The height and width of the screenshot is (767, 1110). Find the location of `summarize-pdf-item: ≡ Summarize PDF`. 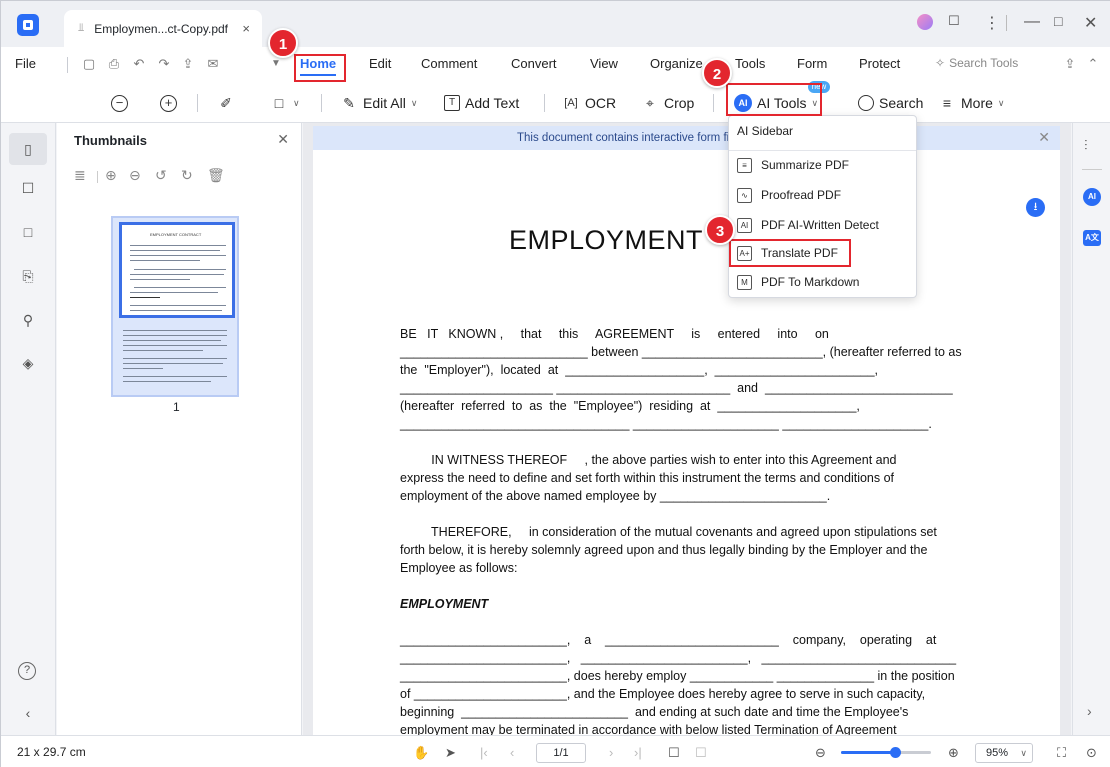

summarize-pdf-item: ≡ Summarize PDF is located at coordinates (793, 165).